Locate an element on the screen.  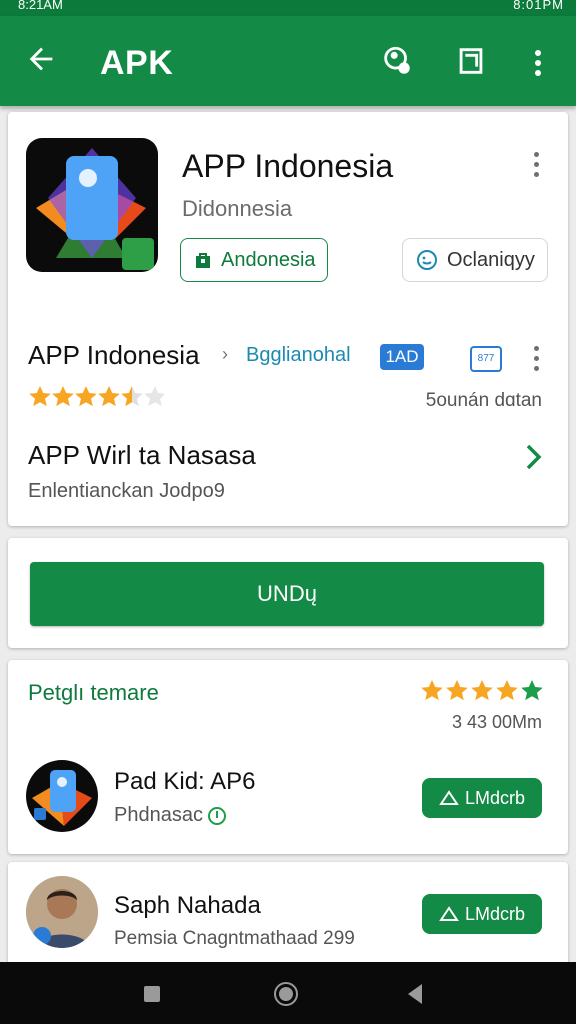
arrow-back-icon is located at coordinates (41, 59).